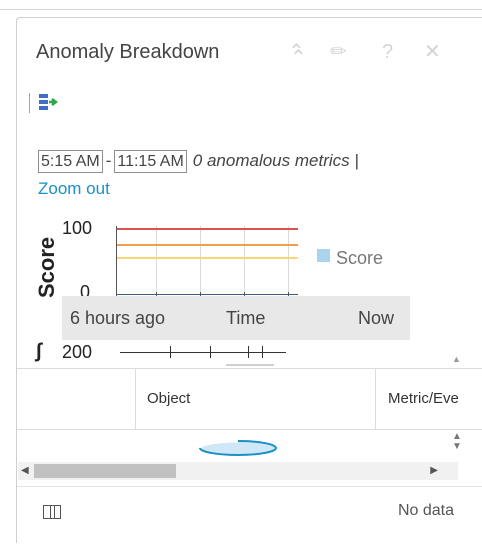 This screenshot has width=482, height=544. Describe the element at coordinates (298, 58) in the screenshot. I see `double-chevron-up-icon-lower: ⌃` at that location.